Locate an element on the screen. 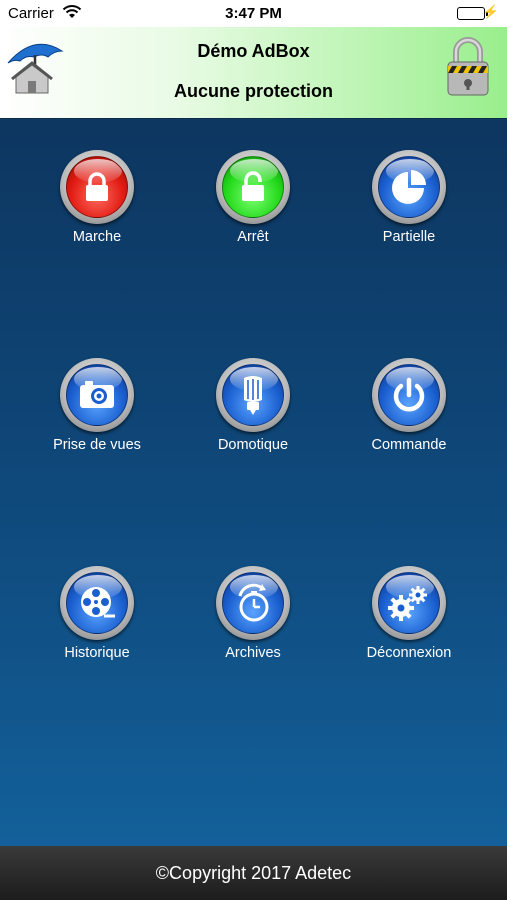 The width and height of the screenshot is (507, 900). charging-icon: ⚡ is located at coordinates (490, 11).